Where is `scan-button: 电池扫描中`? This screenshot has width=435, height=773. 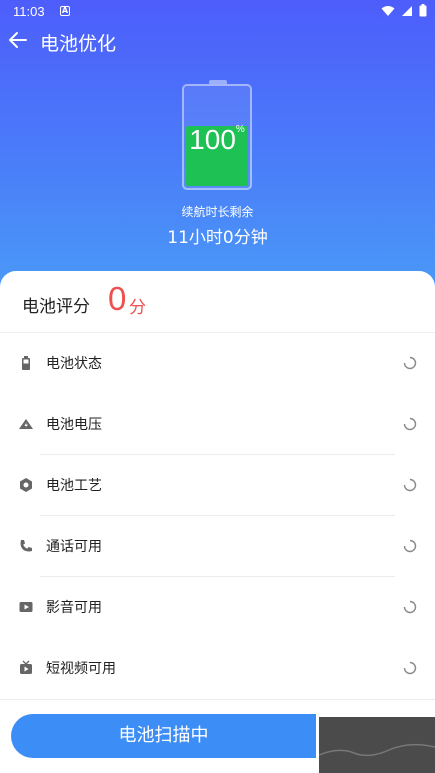
scan-button: 电池扫描中 is located at coordinates (163, 736).